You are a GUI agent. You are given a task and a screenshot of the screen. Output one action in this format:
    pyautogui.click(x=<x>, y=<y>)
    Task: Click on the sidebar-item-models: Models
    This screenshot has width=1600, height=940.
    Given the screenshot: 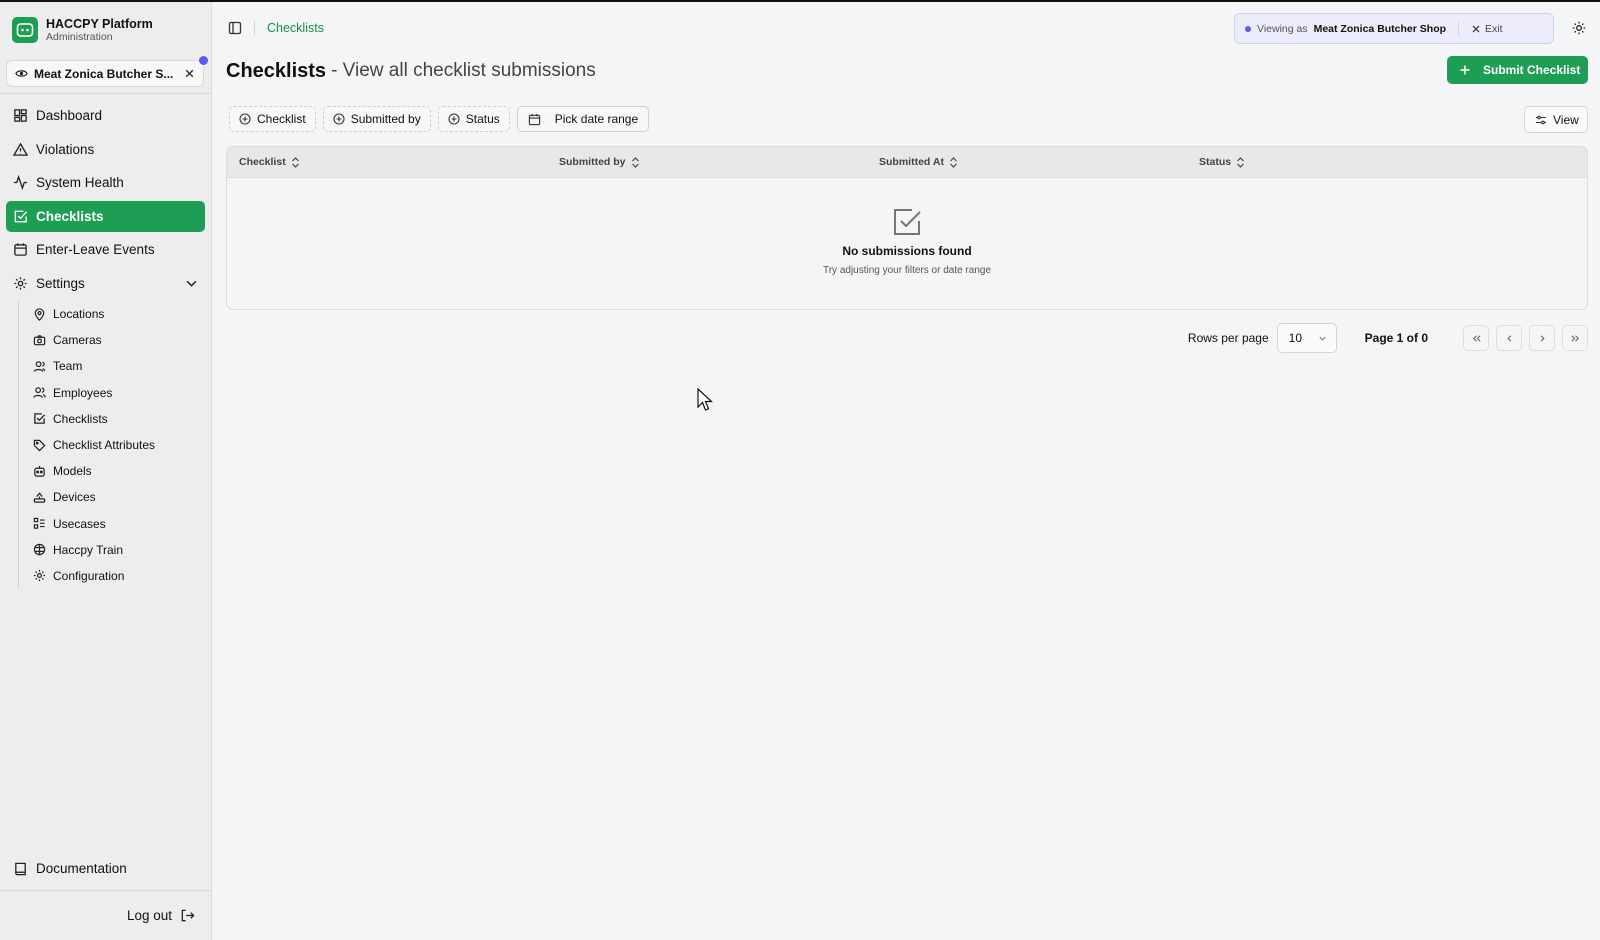 What is the action you would take?
    pyautogui.click(x=116, y=471)
    